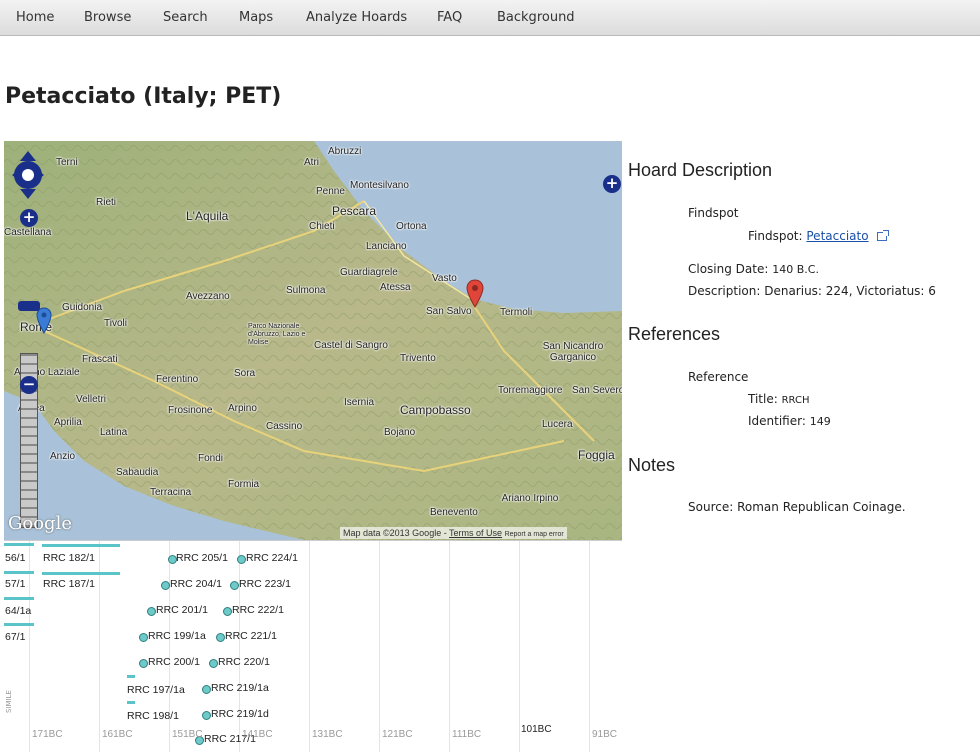 This screenshot has height=752, width=980. Describe the element at coordinates (196, 584) in the screenshot. I see `timeline-item: RRC 204/1` at that location.